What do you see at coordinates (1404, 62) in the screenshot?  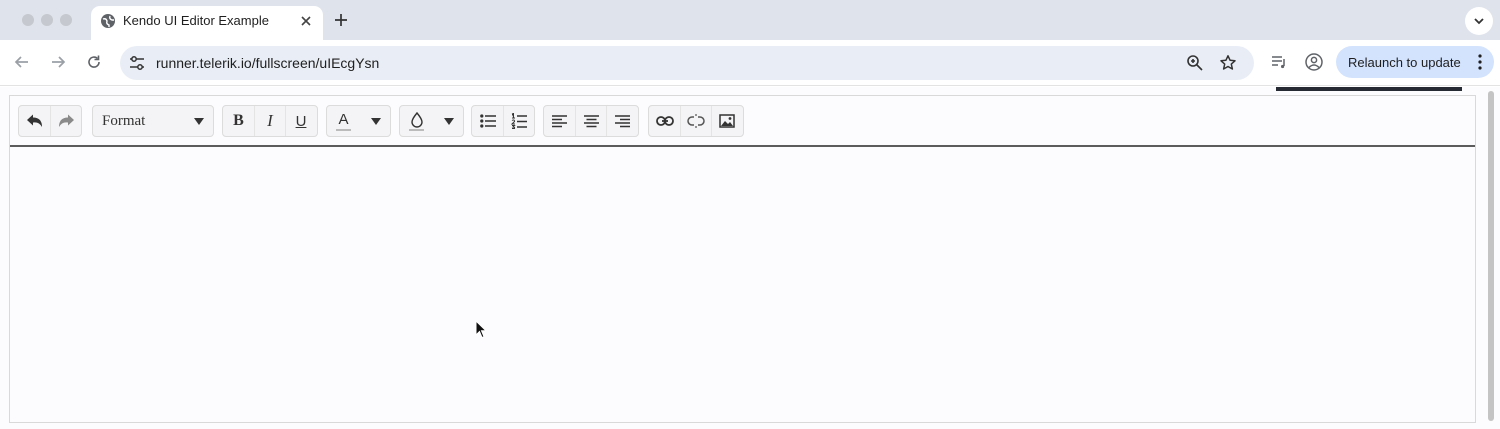 I see `relaunch-label: Relaunch to update` at bounding box center [1404, 62].